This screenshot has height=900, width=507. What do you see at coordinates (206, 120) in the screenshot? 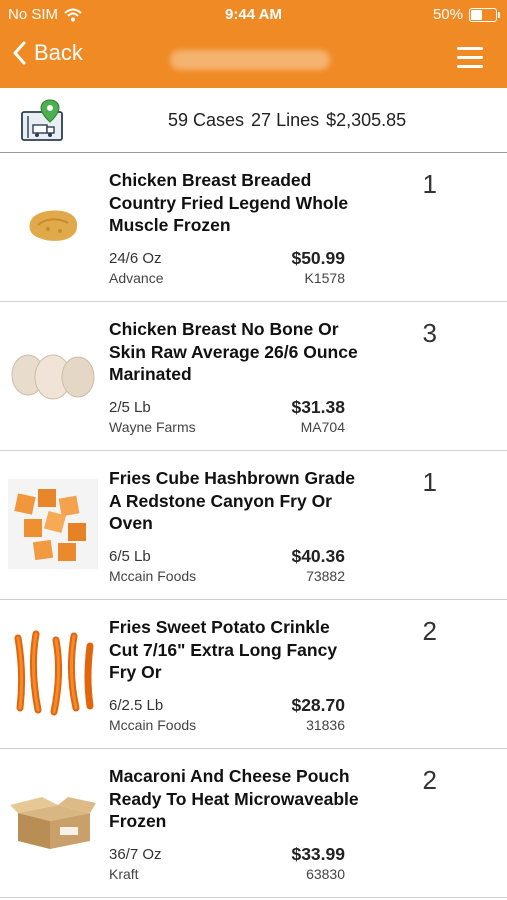
I see `cases-count: 59 Cases` at bounding box center [206, 120].